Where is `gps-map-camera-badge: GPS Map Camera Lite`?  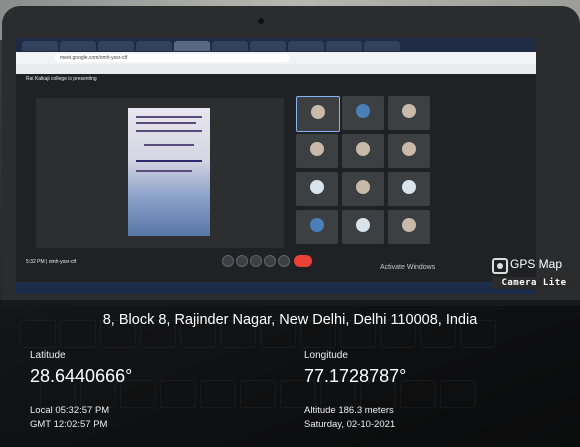 gps-map-camera-badge: GPS Map Camera Lite is located at coordinates (533, 274).